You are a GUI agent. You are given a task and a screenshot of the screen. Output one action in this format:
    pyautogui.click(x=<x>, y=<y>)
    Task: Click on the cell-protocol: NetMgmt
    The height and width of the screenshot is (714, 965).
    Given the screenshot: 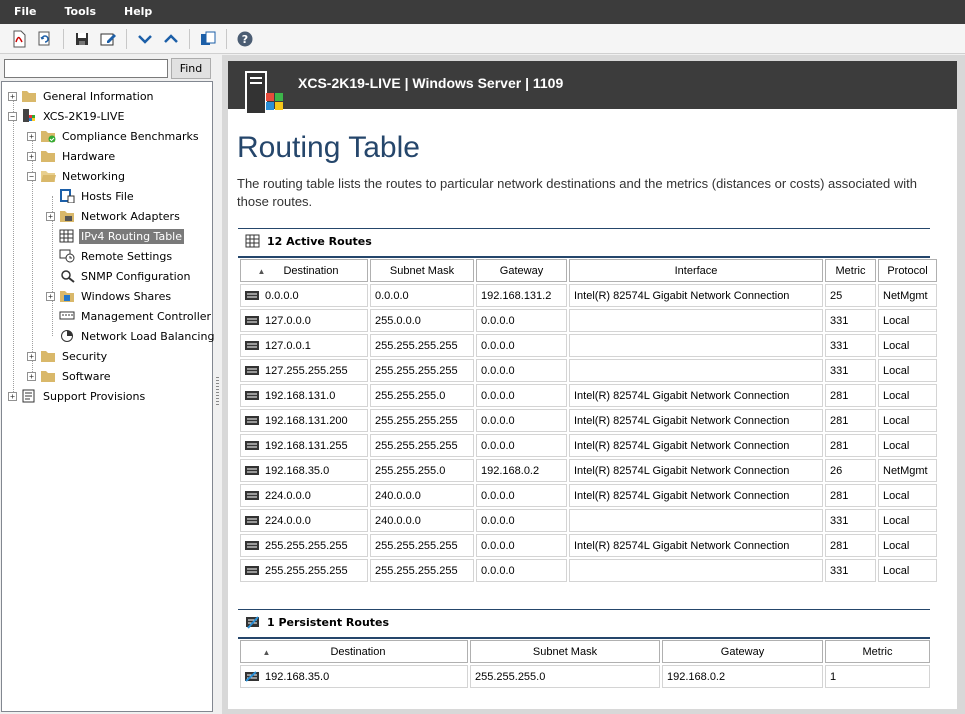 What is the action you would take?
    pyautogui.click(x=907, y=295)
    